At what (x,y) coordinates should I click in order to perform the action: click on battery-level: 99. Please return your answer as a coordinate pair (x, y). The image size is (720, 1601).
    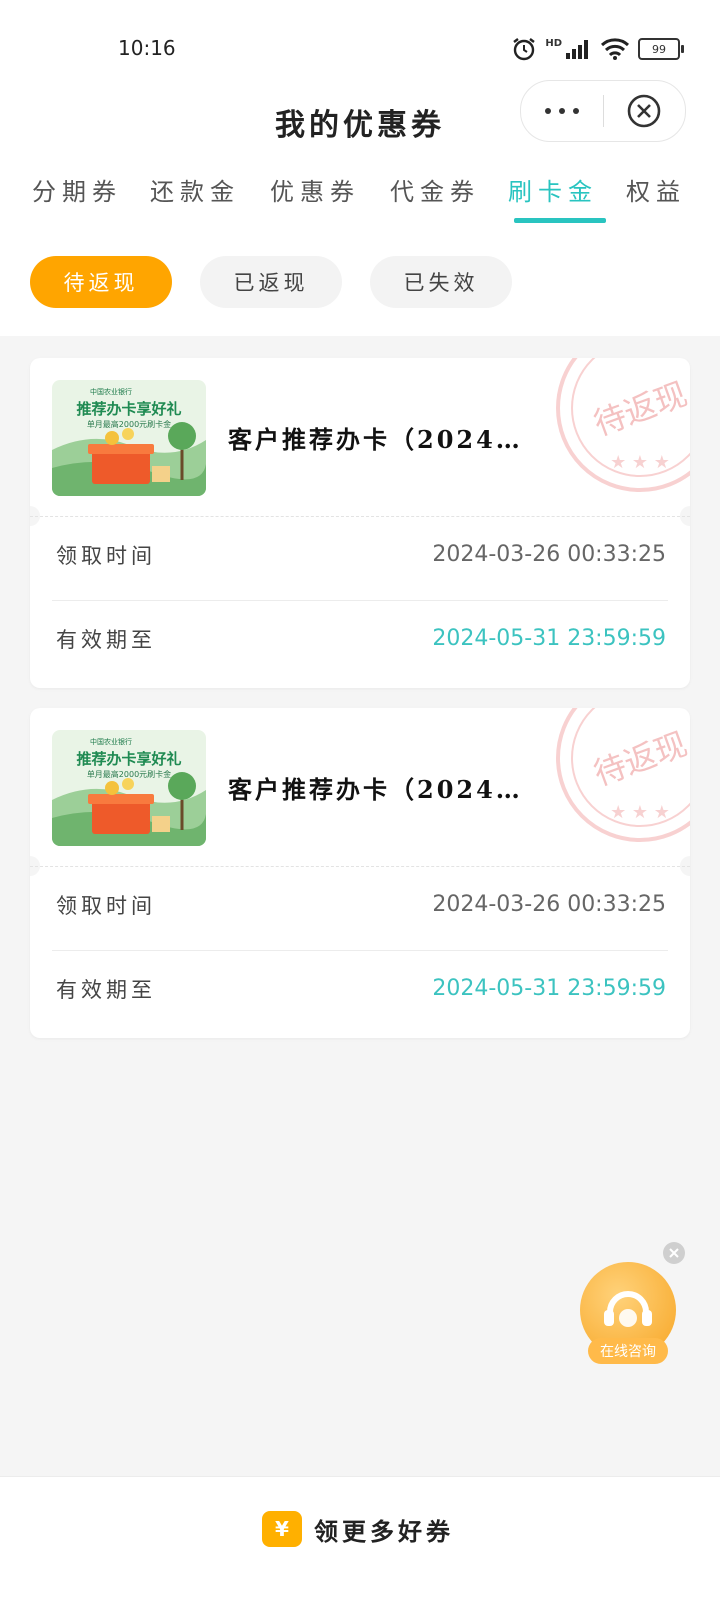
    Looking at the image, I should click on (659, 49).